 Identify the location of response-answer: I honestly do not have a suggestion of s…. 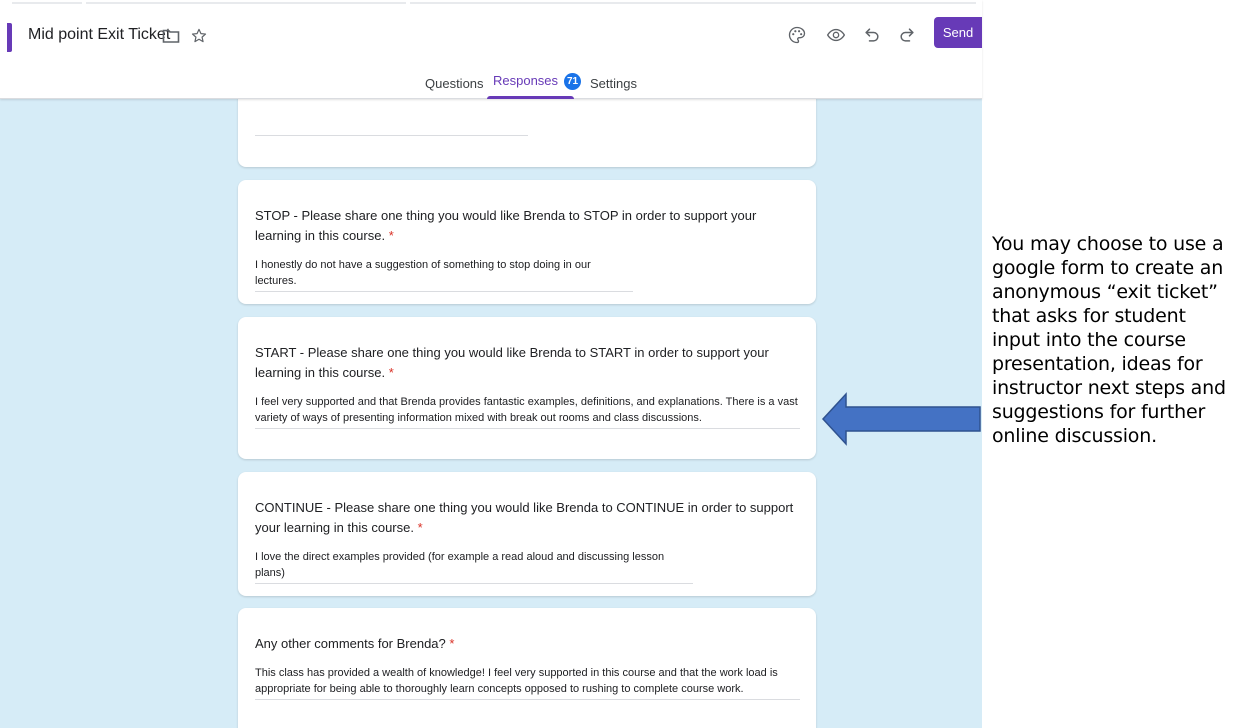
(444, 274).